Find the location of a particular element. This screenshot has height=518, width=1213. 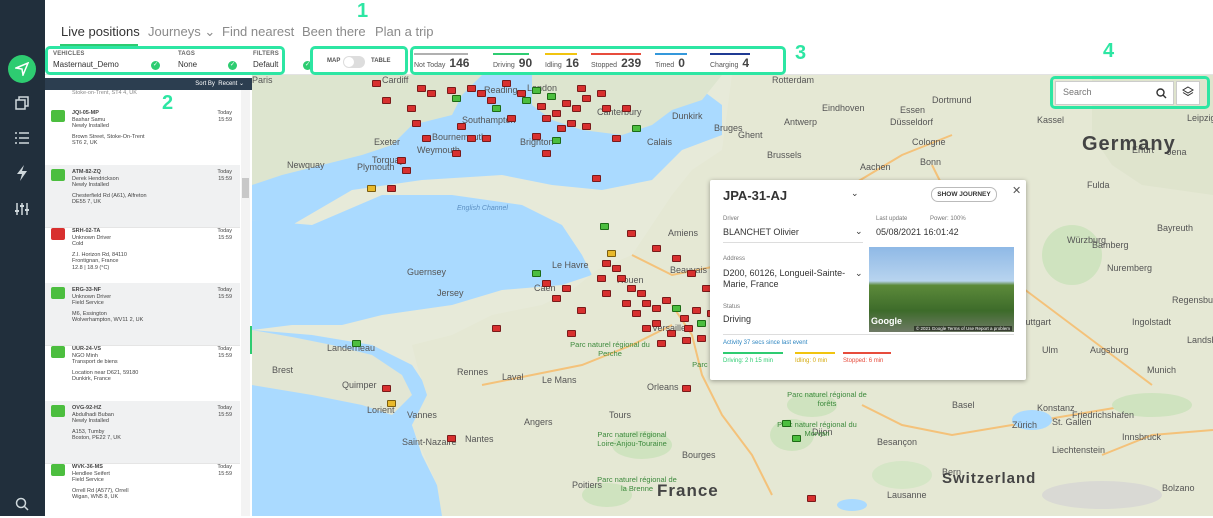

tab-plan-a-trip: Plan a trip is located at coordinates (404, 31).